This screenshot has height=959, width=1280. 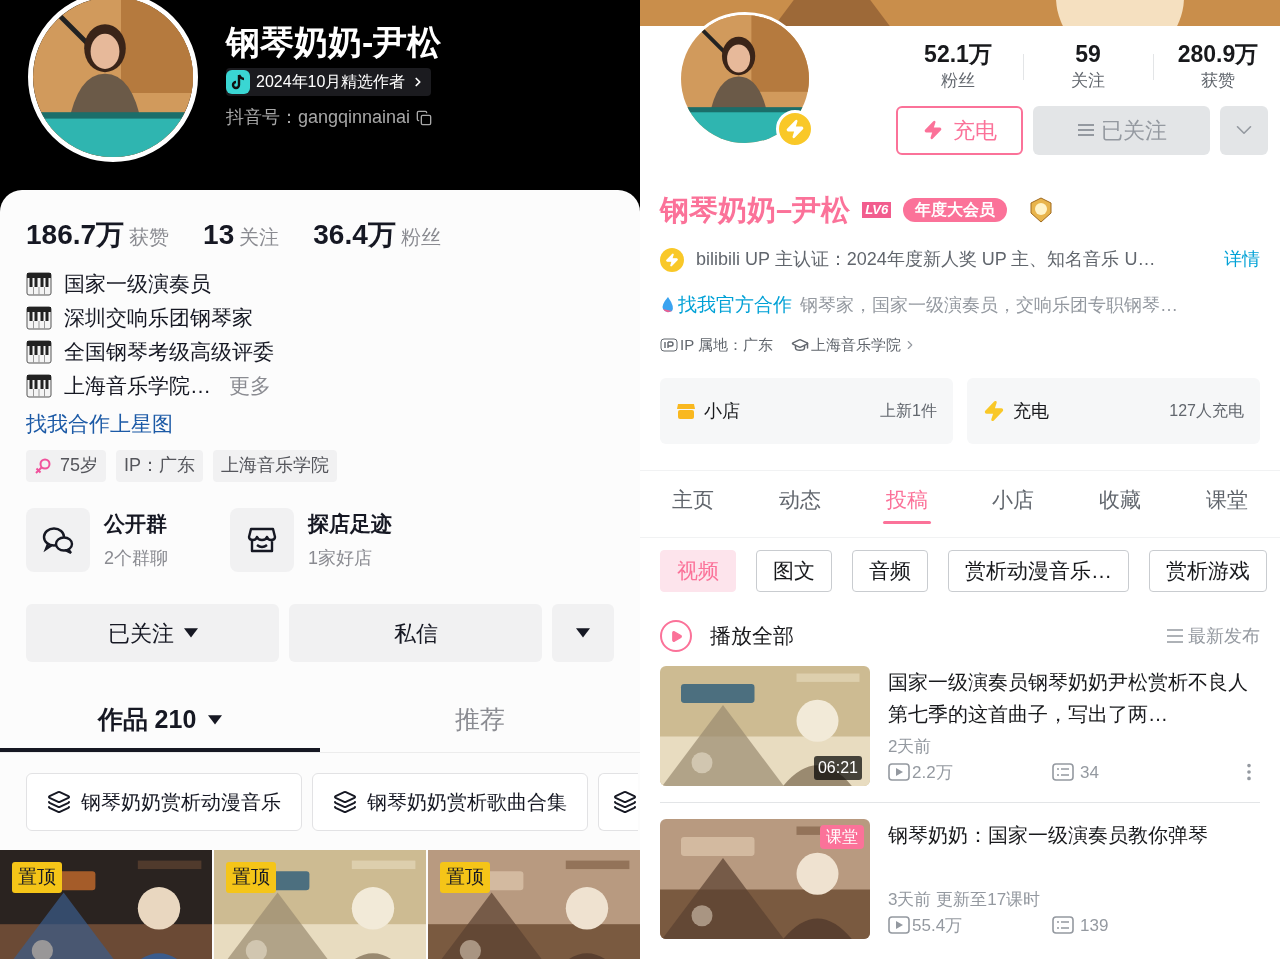 What do you see at coordinates (672, 259) in the screenshot?
I see `verified-icon` at bounding box center [672, 259].